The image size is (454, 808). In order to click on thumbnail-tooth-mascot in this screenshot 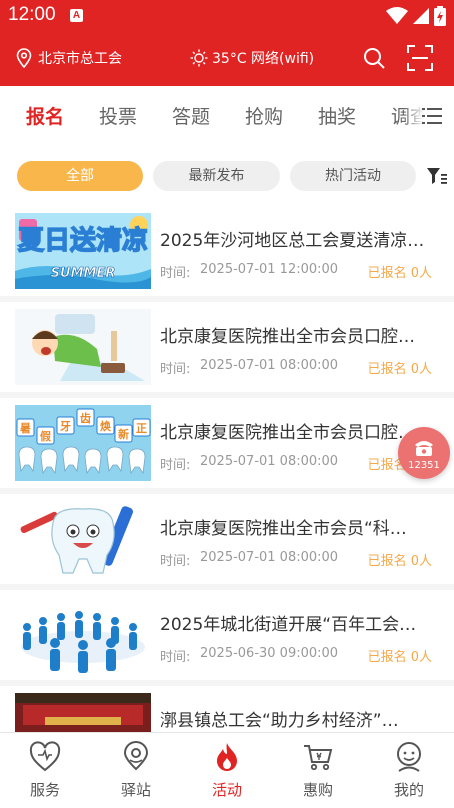, I will do `click(83, 539)`.